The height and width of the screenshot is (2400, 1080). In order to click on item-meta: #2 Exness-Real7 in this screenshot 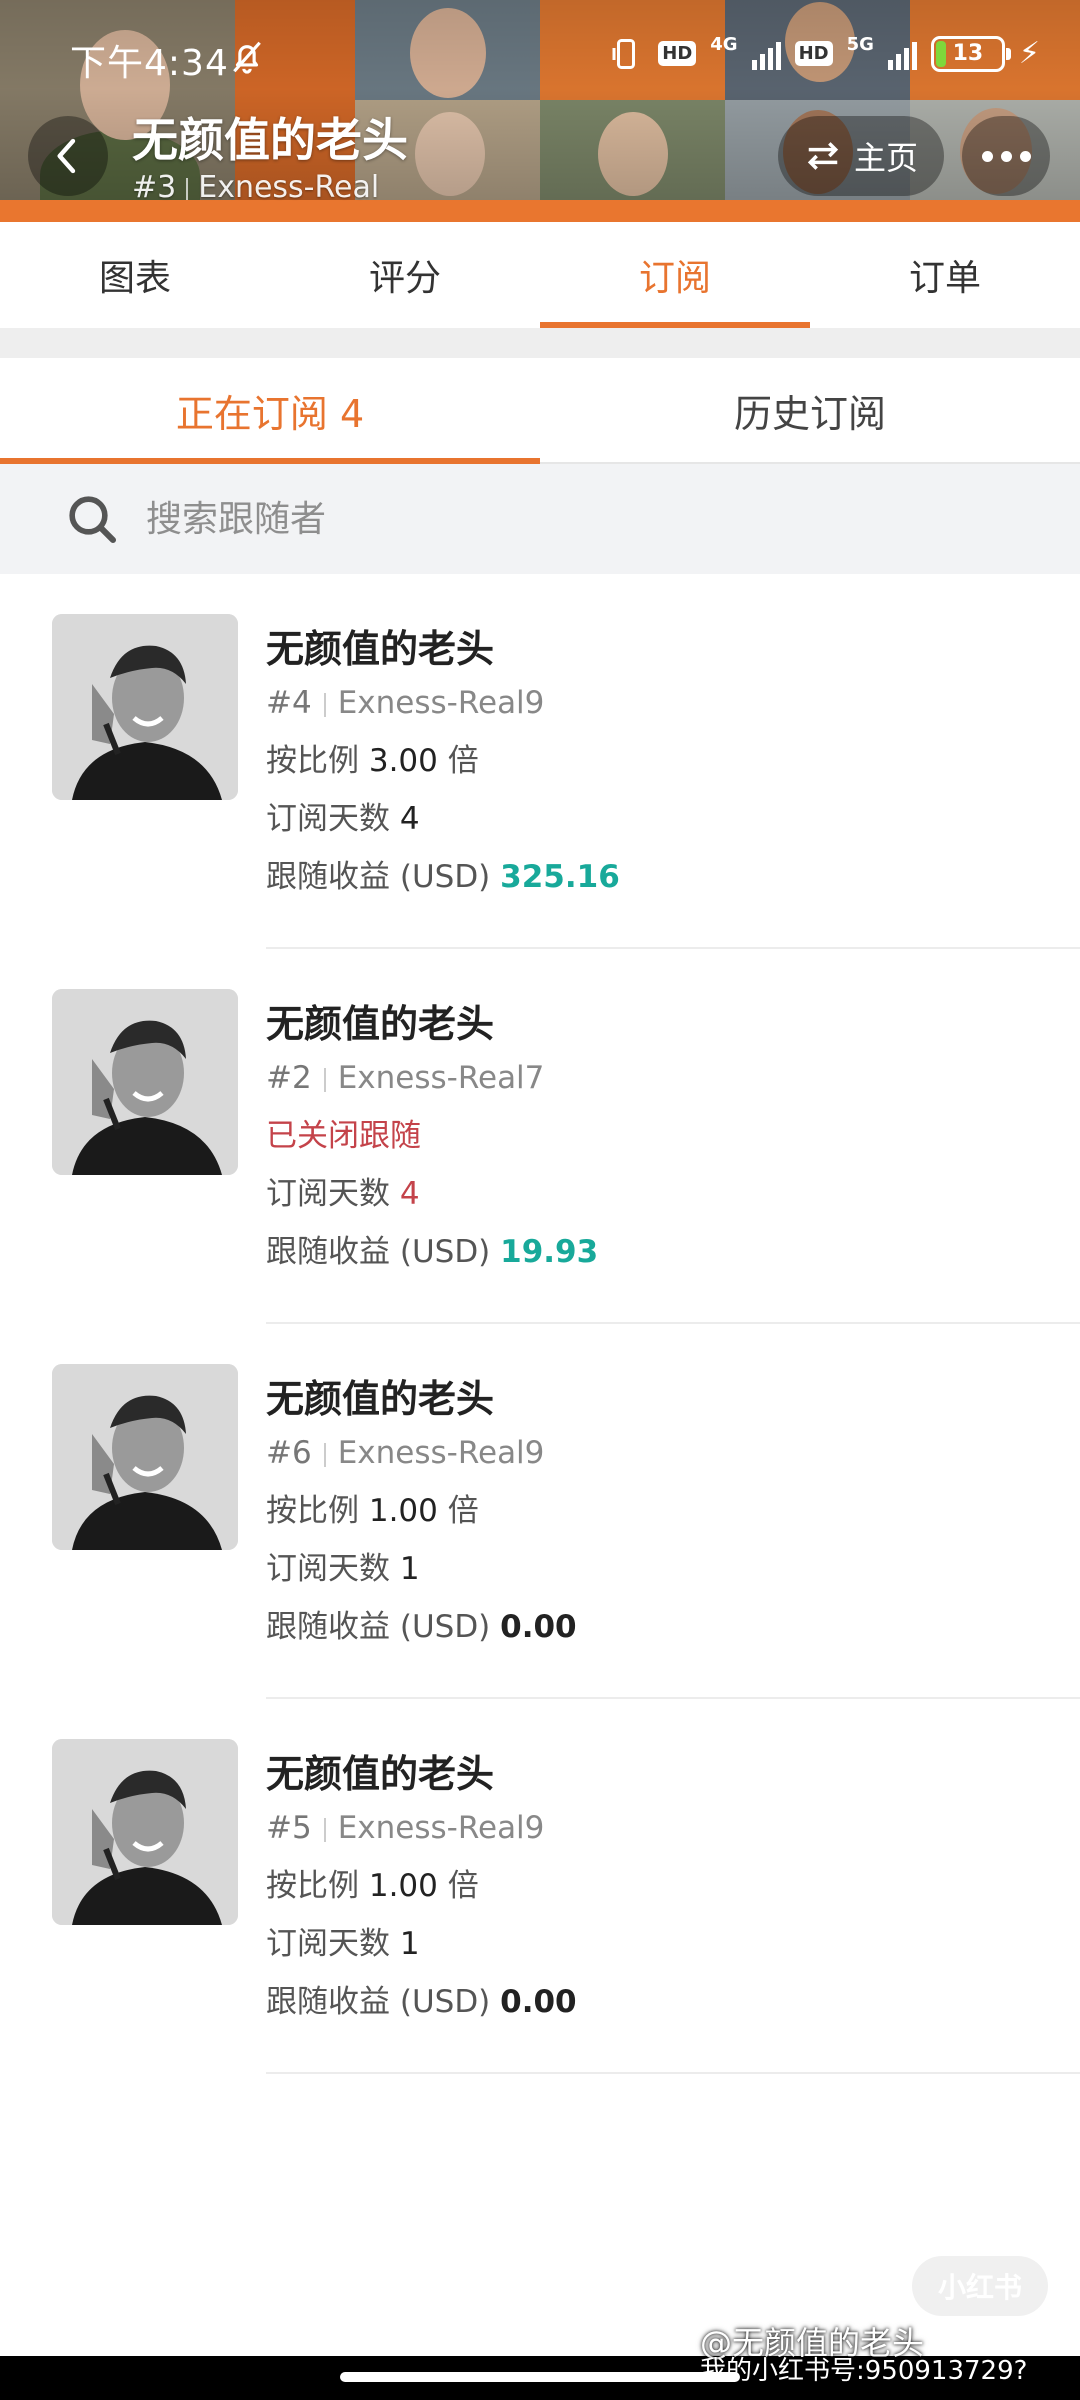, I will do `click(673, 1078)`.